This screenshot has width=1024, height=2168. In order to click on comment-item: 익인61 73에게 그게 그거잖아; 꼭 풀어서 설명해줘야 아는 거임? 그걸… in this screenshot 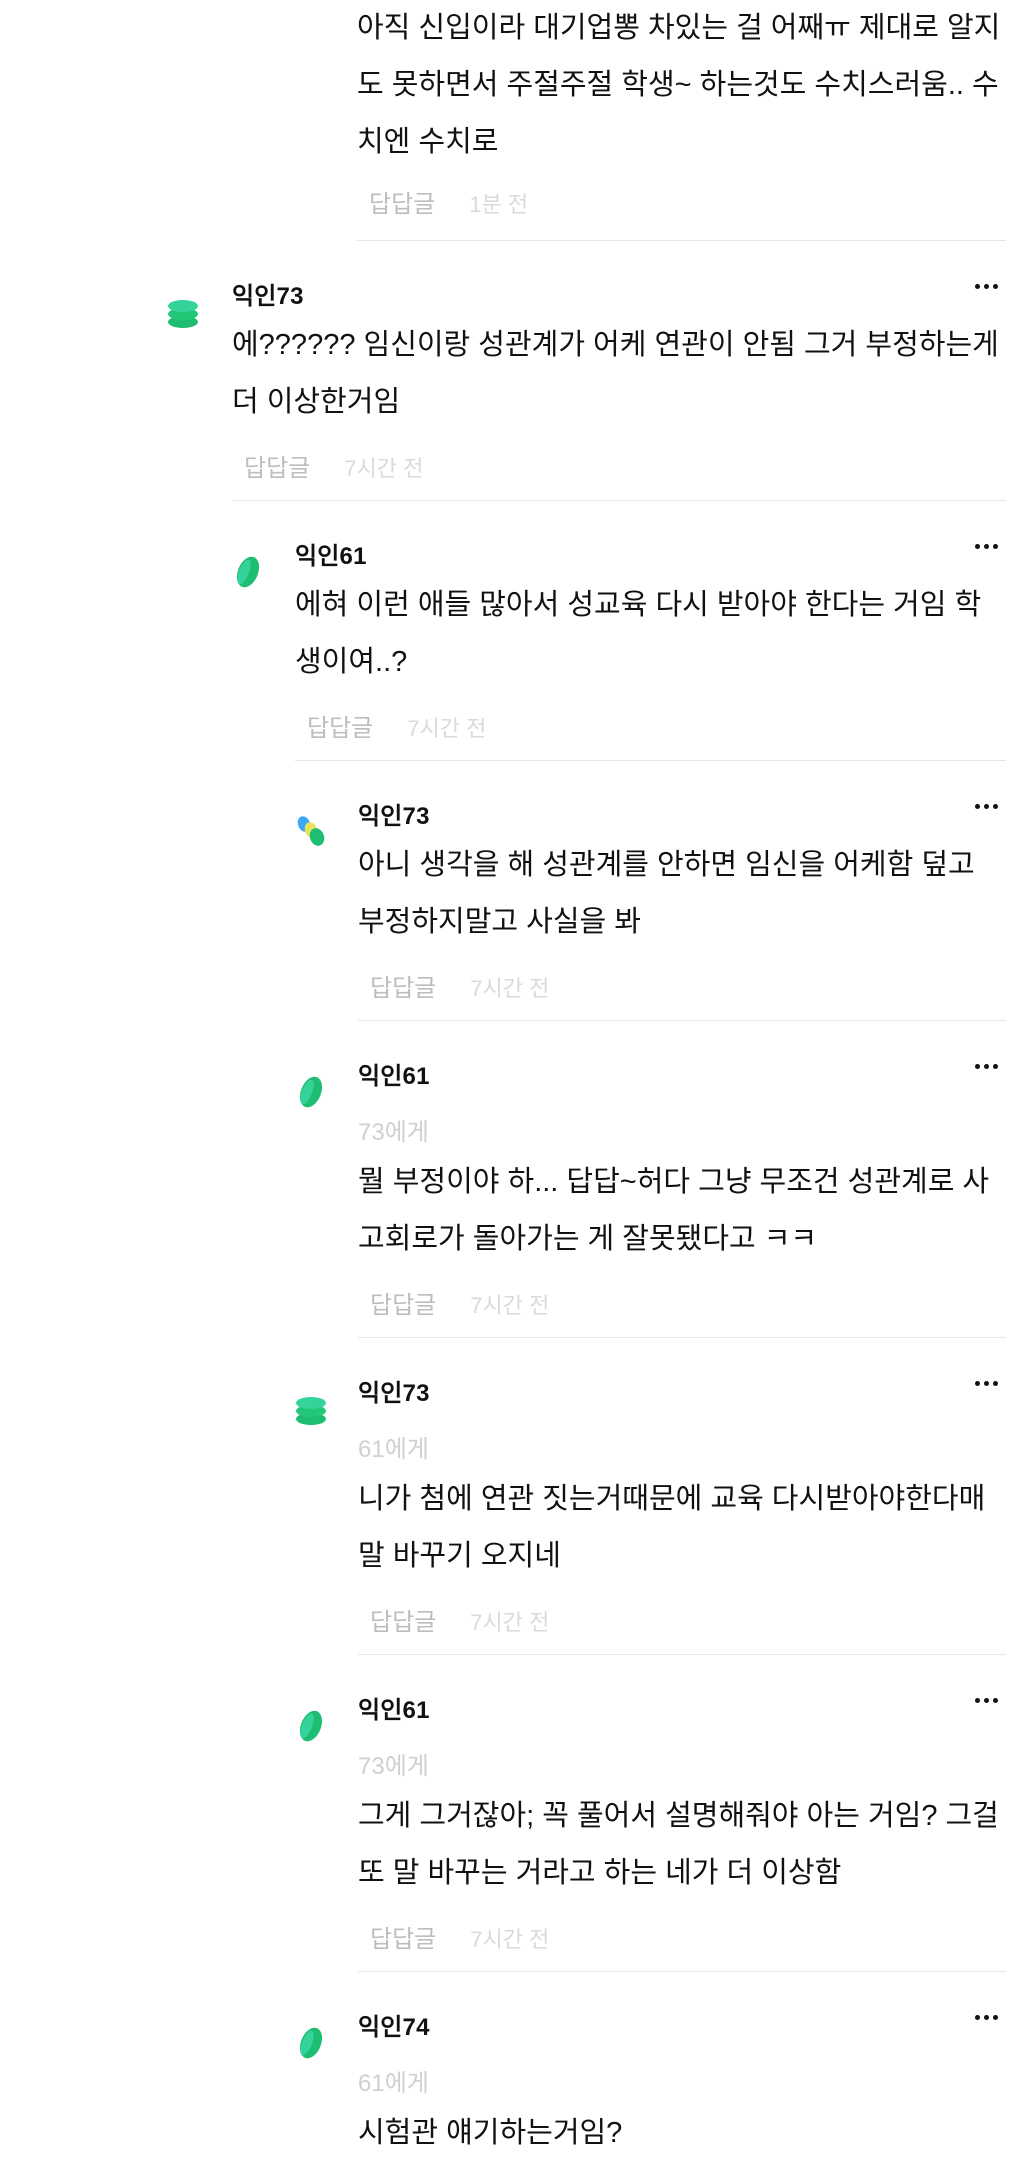, I will do `click(649, 1828)`.